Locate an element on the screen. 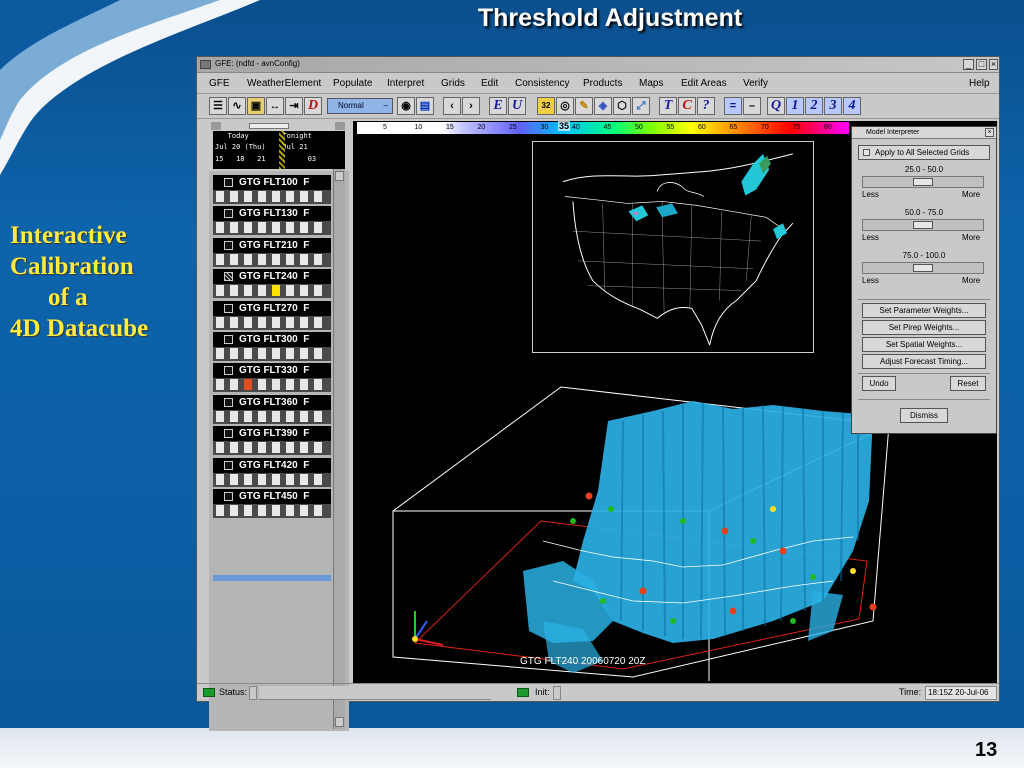 The height and width of the screenshot is (768, 1024). menu-weatherelement: WeatherElement is located at coordinates (284, 83).